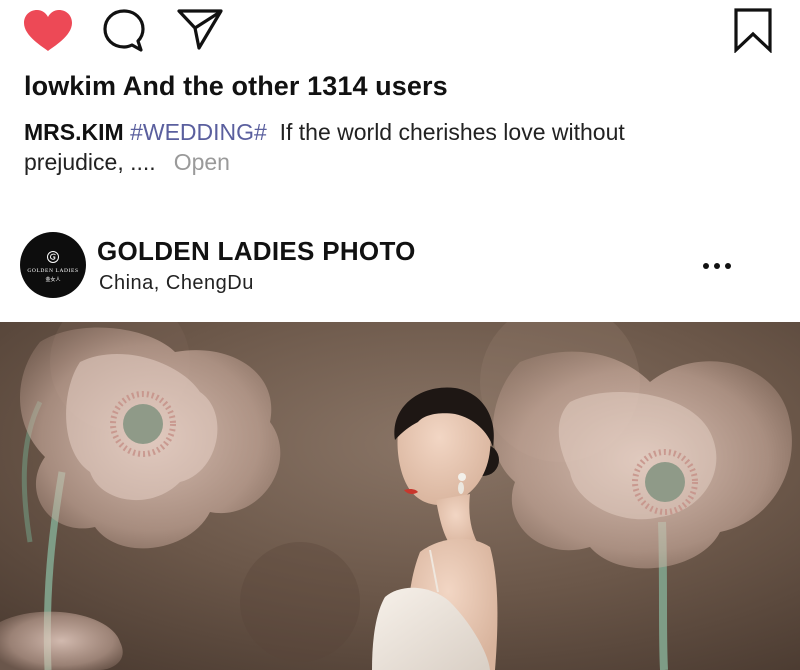 The height and width of the screenshot is (670, 800). What do you see at coordinates (256, 251) in the screenshot?
I see `account-name: GOLDEN LADIES PHOTO` at bounding box center [256, 251].